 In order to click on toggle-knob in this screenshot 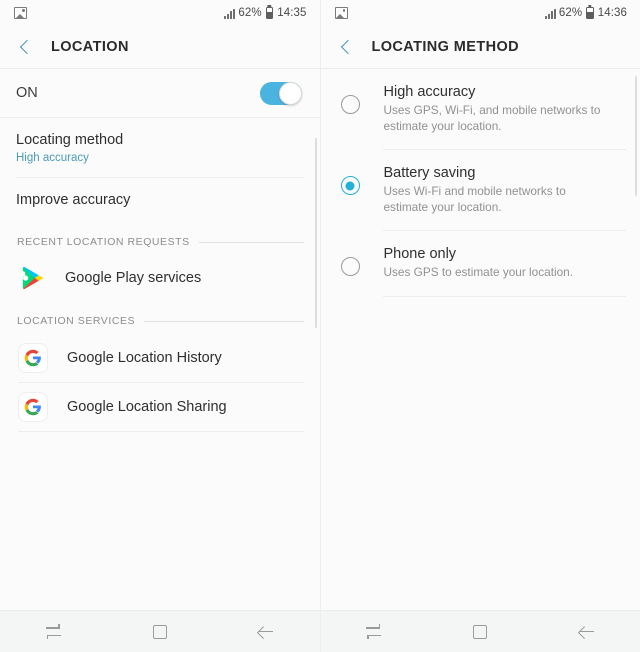, I will do `click(290, 93)`.